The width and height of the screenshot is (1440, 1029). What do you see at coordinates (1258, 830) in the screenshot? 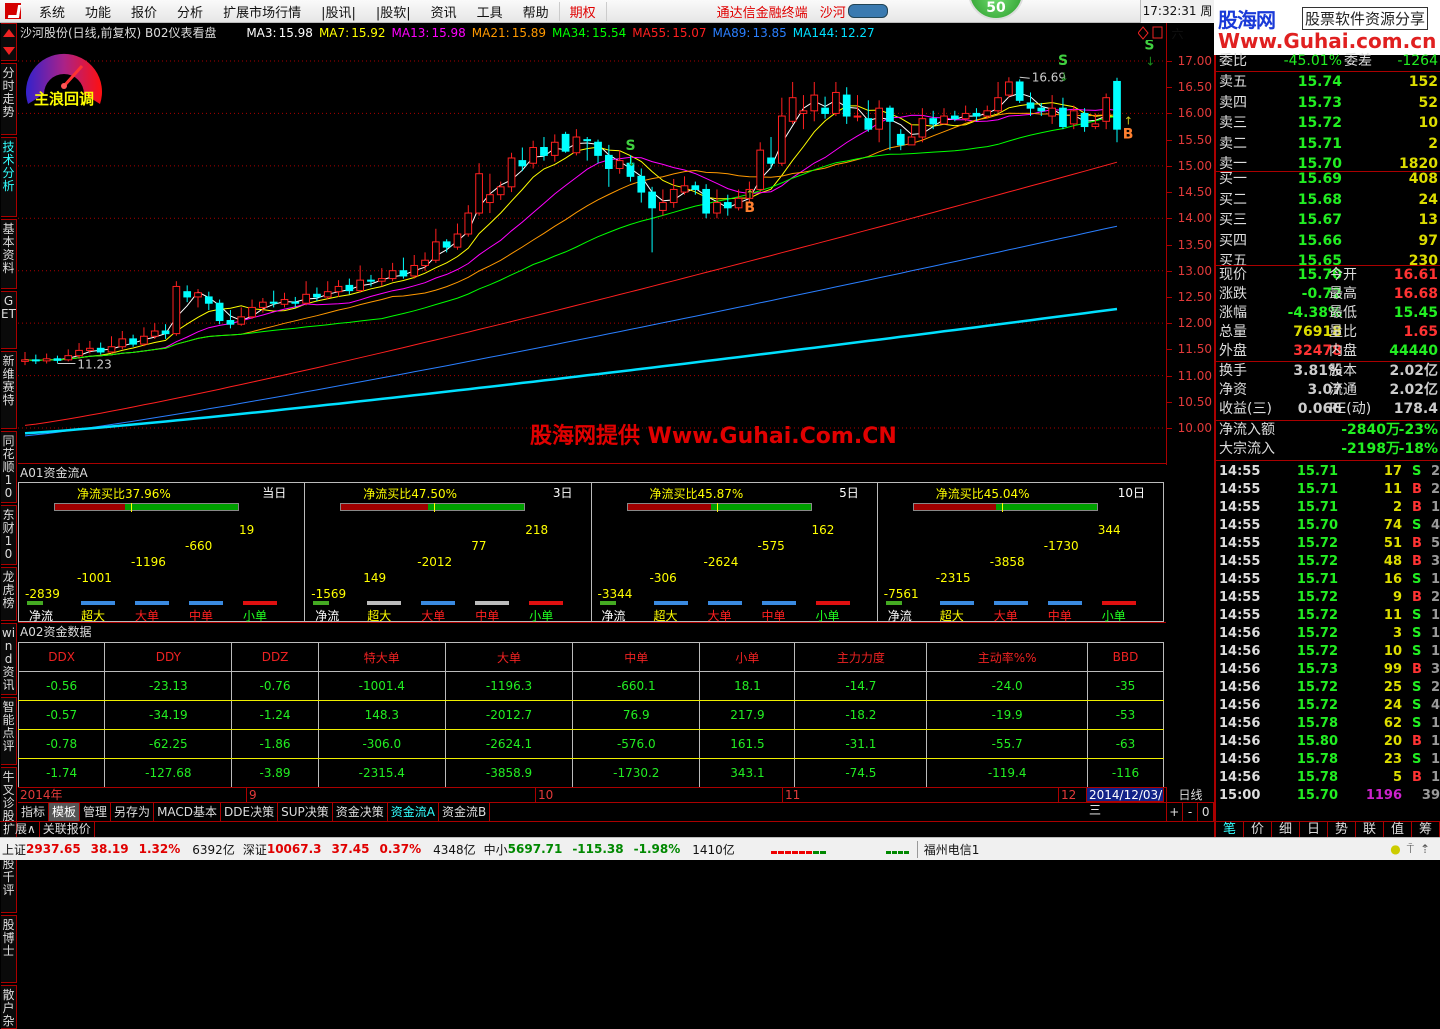
I see `quote-tab: 价` at bounding box center [1258, 830].